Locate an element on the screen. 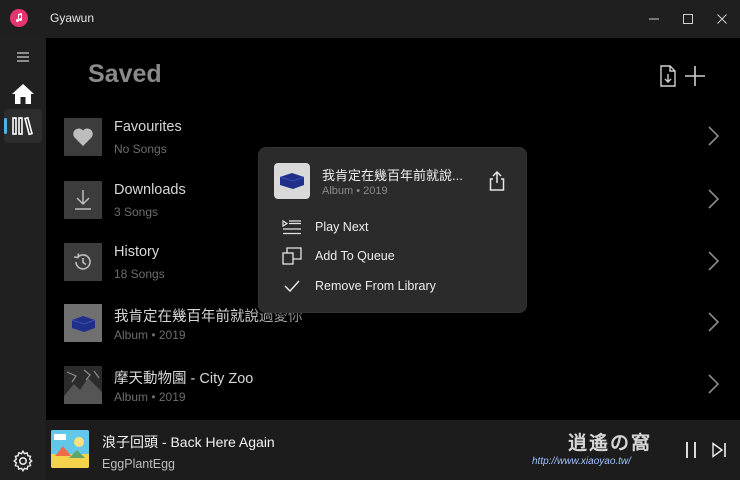 This screenshot has width=740, height=480. watermark-text: 逍遙の窩 is located at coordinates (610, 443).